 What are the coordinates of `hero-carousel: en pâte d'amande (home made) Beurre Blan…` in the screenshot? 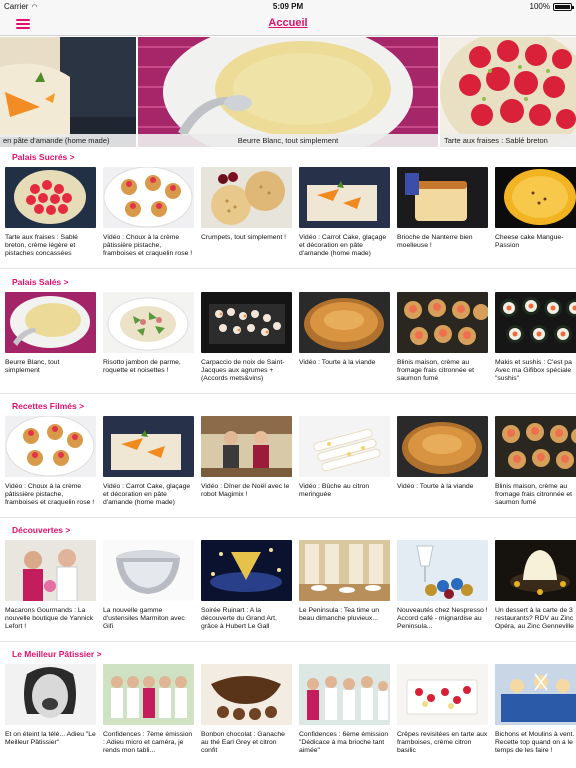 It's located at (288, 92).